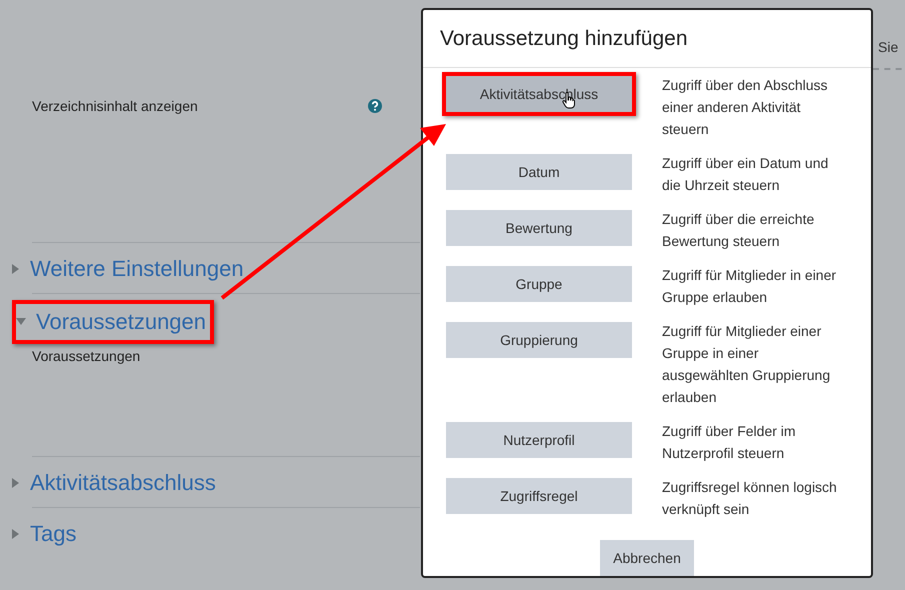  What do you see at coordinates (746, 174) in the screenshot?
I see `option-description: Zugriff über ein Datum und die Uhrzeit steuern` at bounding box center [746, 174].